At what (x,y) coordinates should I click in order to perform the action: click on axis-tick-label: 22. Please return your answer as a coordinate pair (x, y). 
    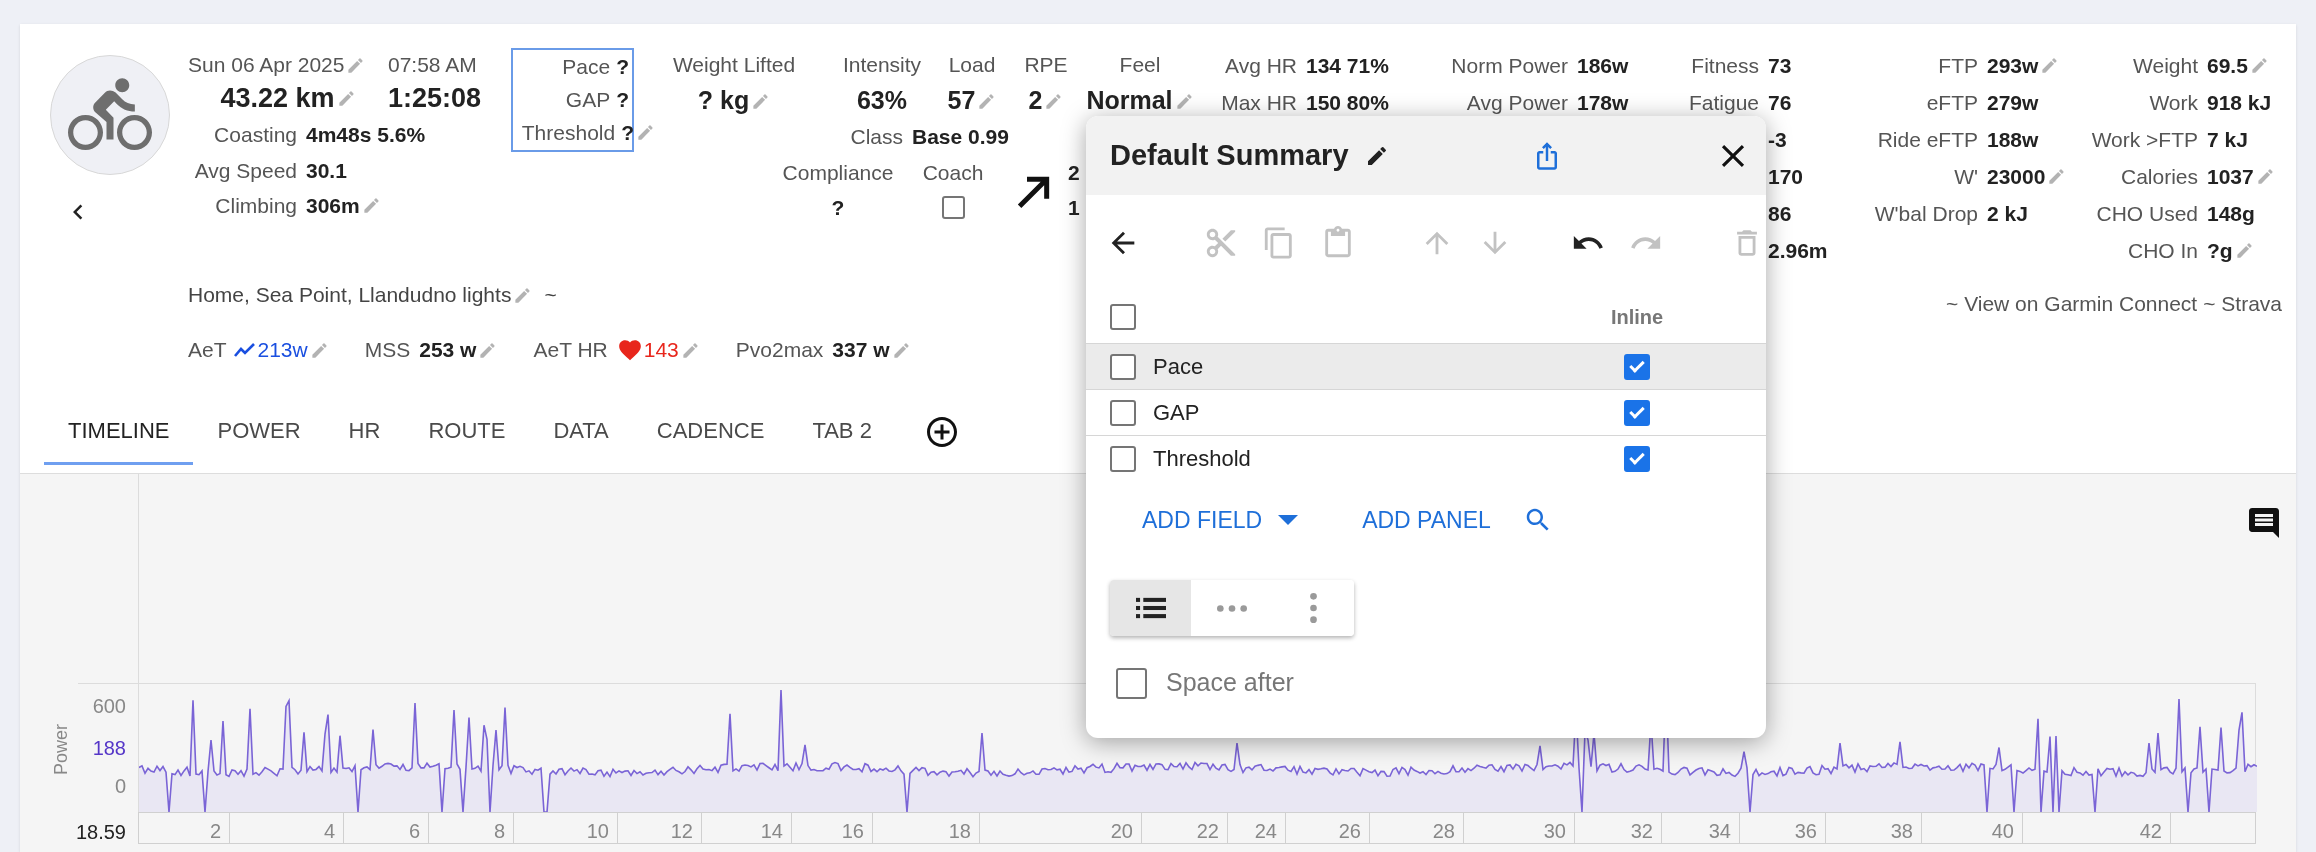
    Looking at the image, I should click on (1207, 831).